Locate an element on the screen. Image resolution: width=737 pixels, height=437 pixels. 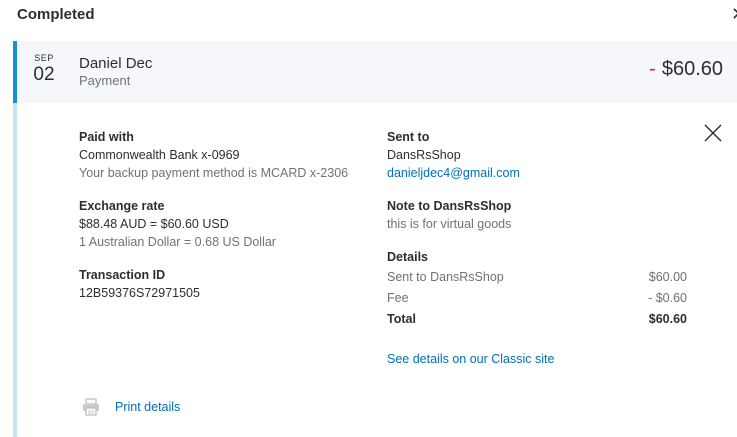
note-text: this is for virtual goods is located at coordinates (449, 224).